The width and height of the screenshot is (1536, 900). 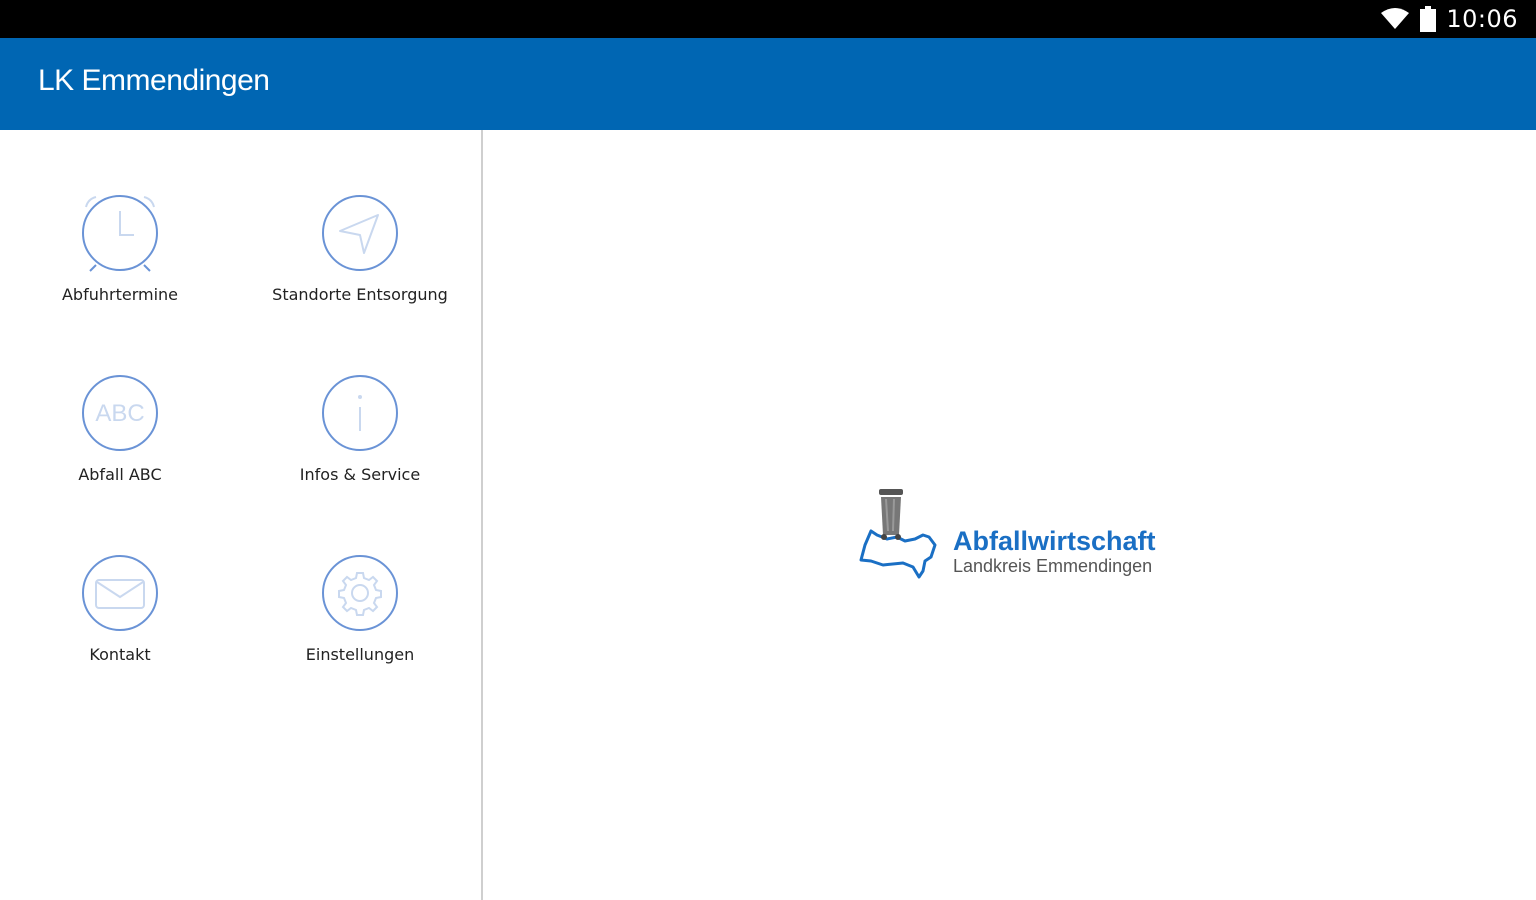 What do you see at coordinates (360, 278) in the screenshot?
I see `menu-item-standorte-entsorgung: Standorte Entsorgung` at bounding box center [360, 278].